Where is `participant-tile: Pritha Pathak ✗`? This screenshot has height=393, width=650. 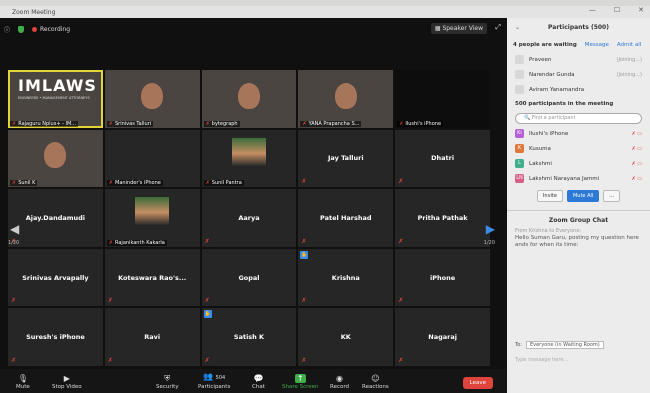
participant-tile: Pritha Pathak ✗ is located at coordinates (442, 218).